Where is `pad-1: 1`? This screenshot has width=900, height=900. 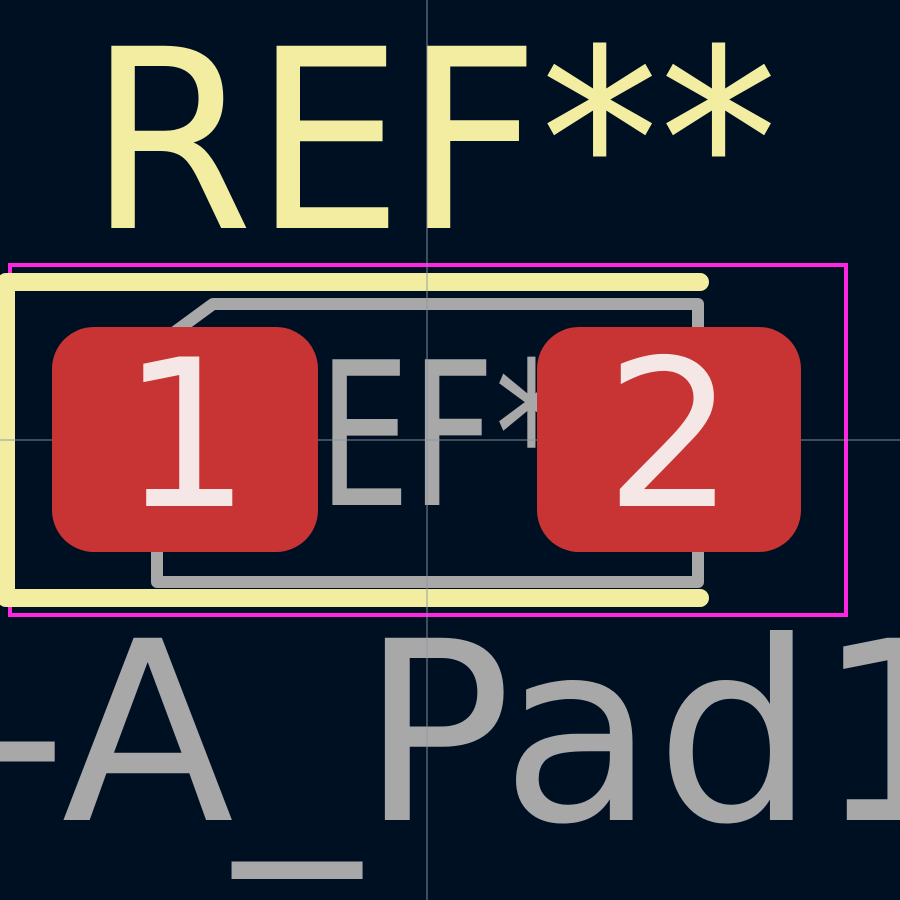 pad-1: 1 is located at coordinates (185, 436).